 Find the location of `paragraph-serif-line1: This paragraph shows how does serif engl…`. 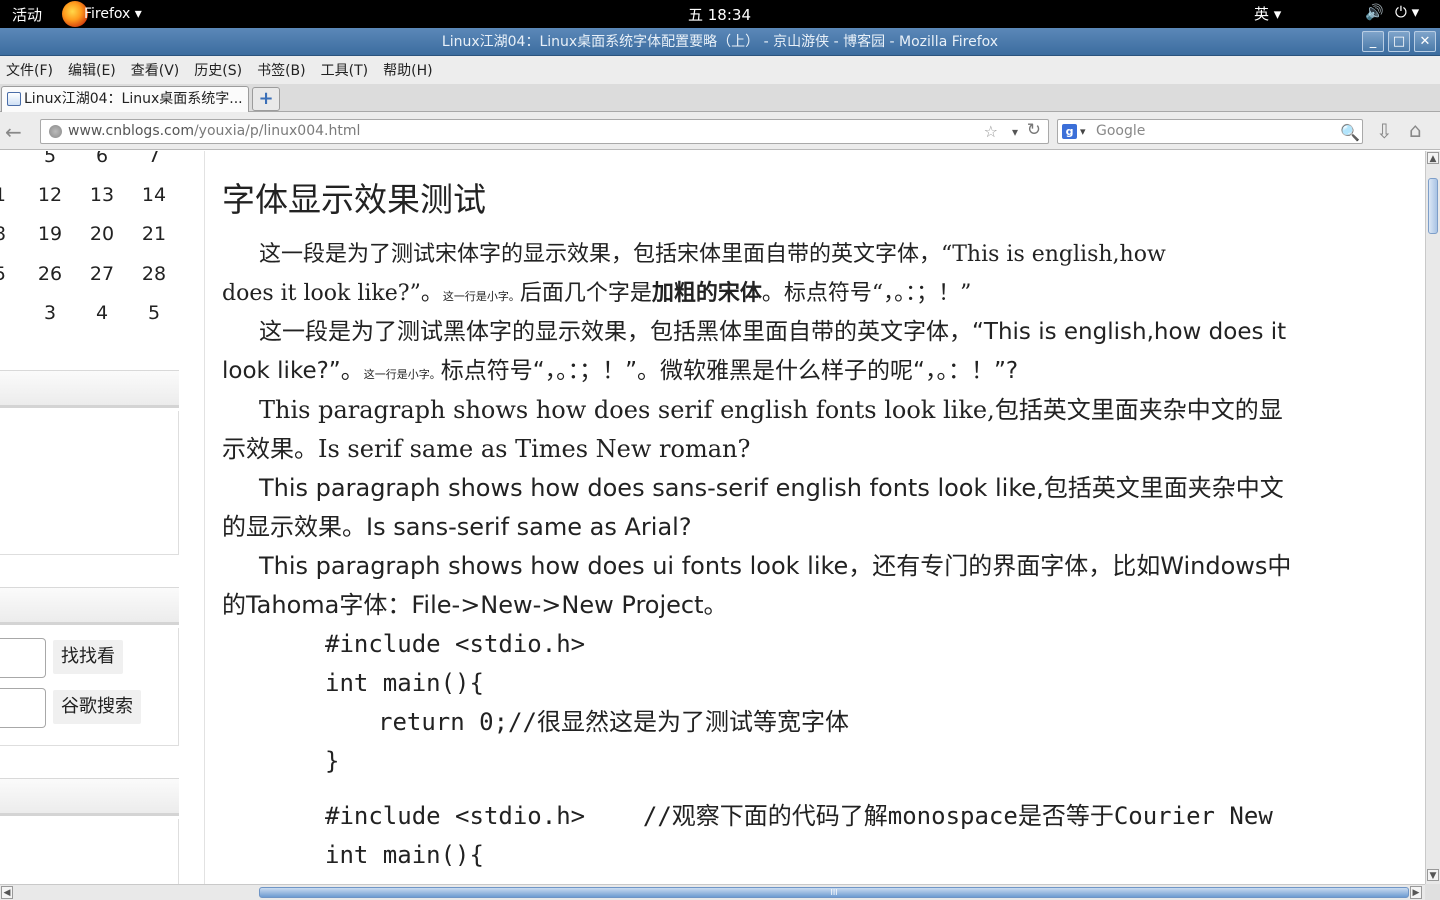

paragraph-serif-line1: This paragraph shows how does serif engl… is located at coordinates (771, 410).